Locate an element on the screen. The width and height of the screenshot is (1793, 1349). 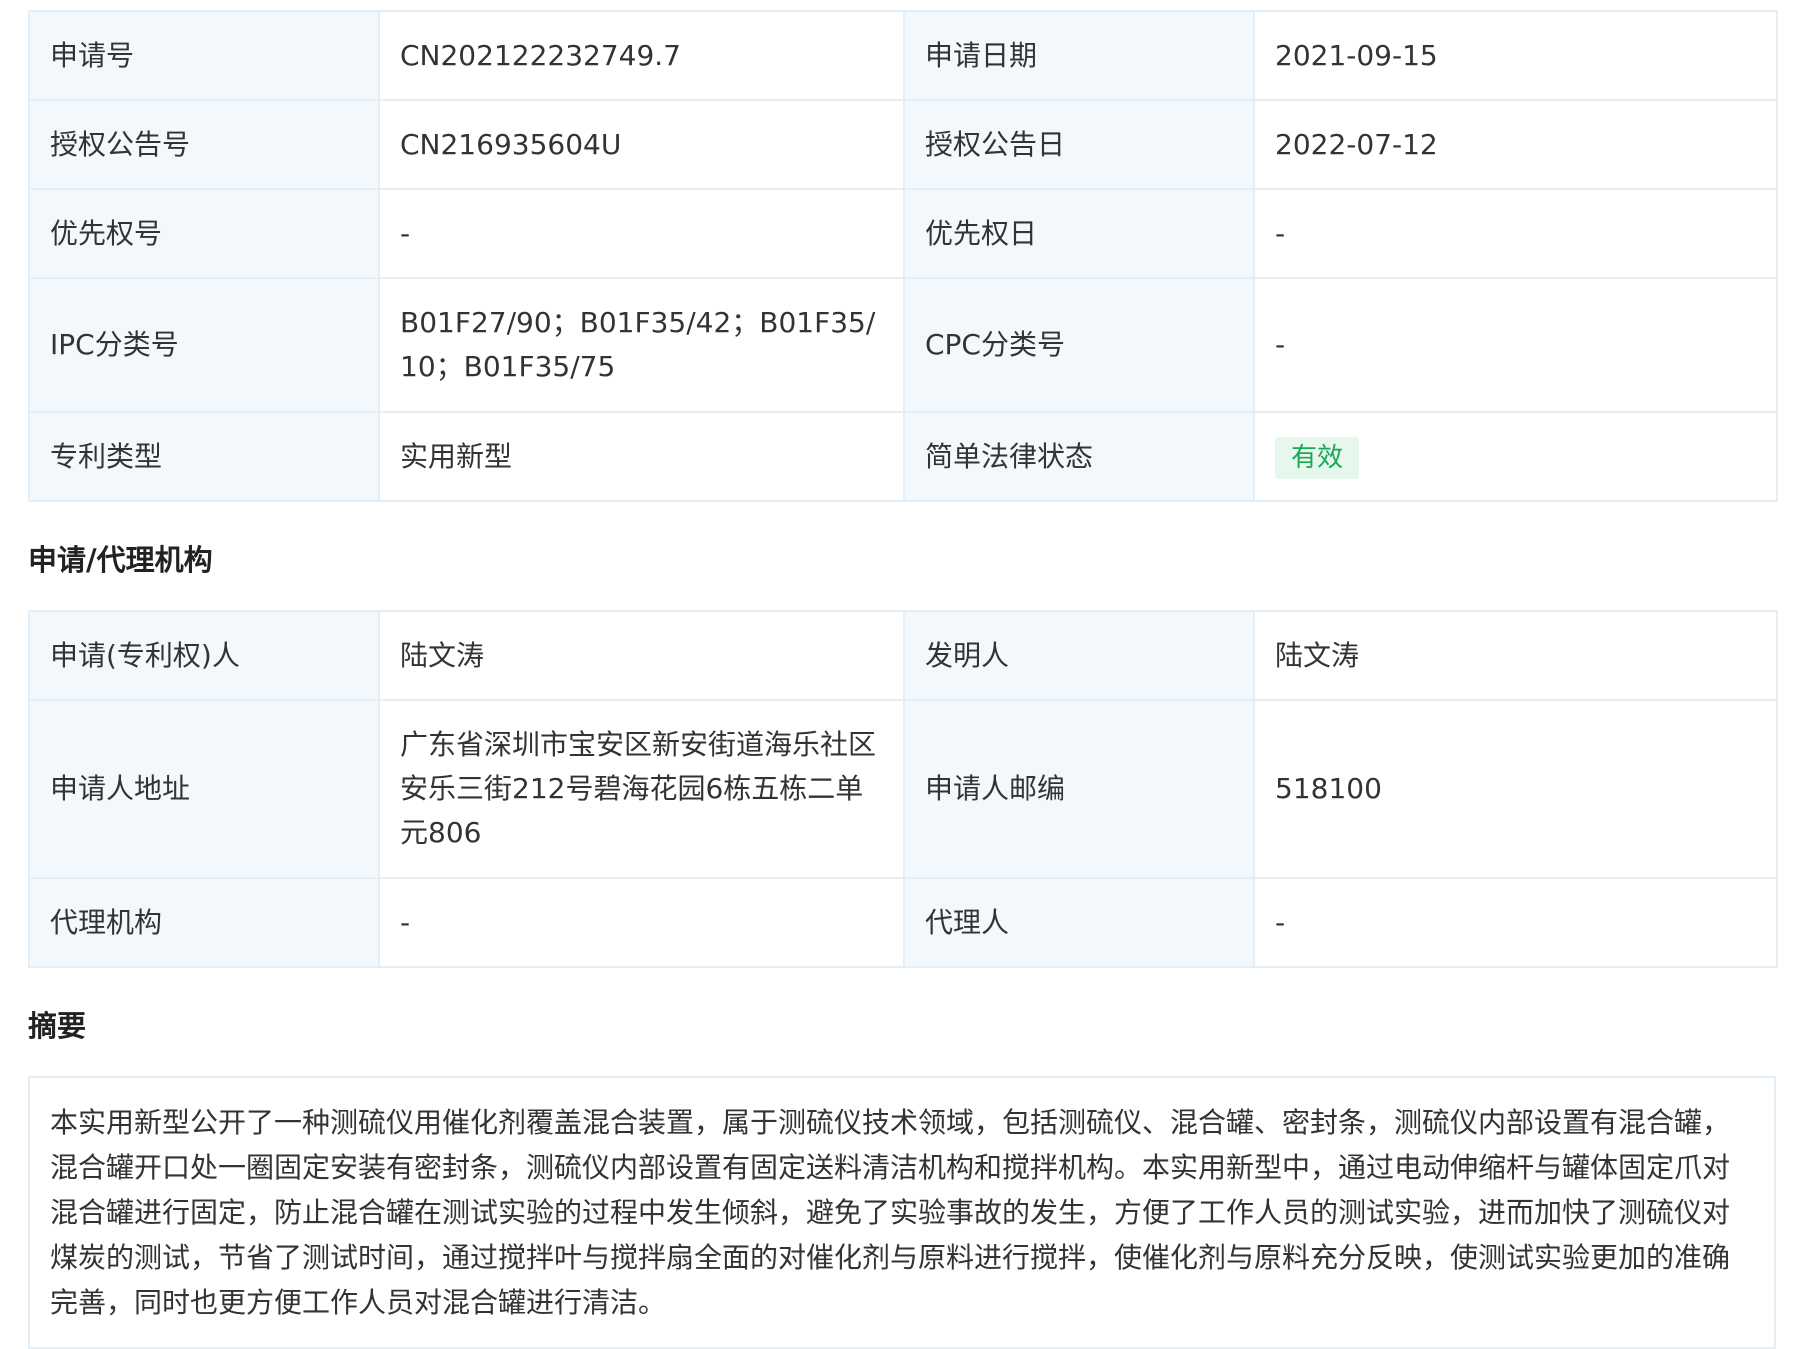
cpc-class-value: - is located at coordinates (1515, 345).